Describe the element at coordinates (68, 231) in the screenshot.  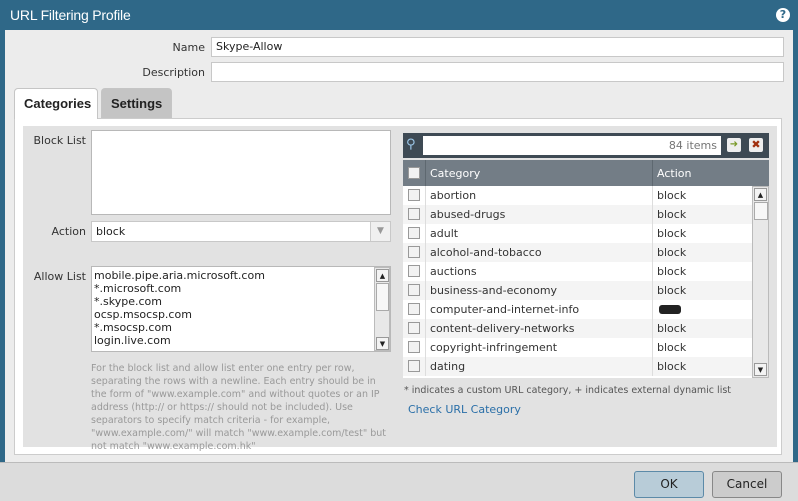
I see `action-label: Action` at that location.